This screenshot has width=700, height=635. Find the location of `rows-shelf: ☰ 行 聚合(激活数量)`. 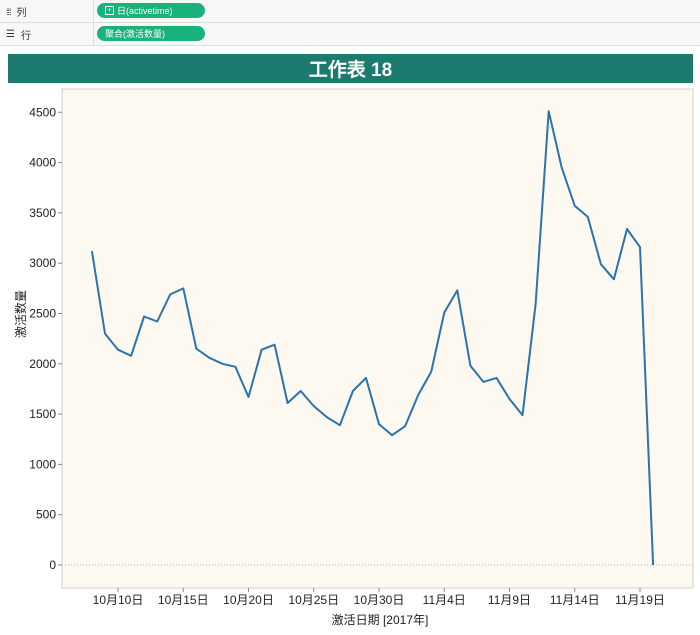

rows-shelf: ☰ 行 聚合(激活数量) is located at coordinates (350, 34).